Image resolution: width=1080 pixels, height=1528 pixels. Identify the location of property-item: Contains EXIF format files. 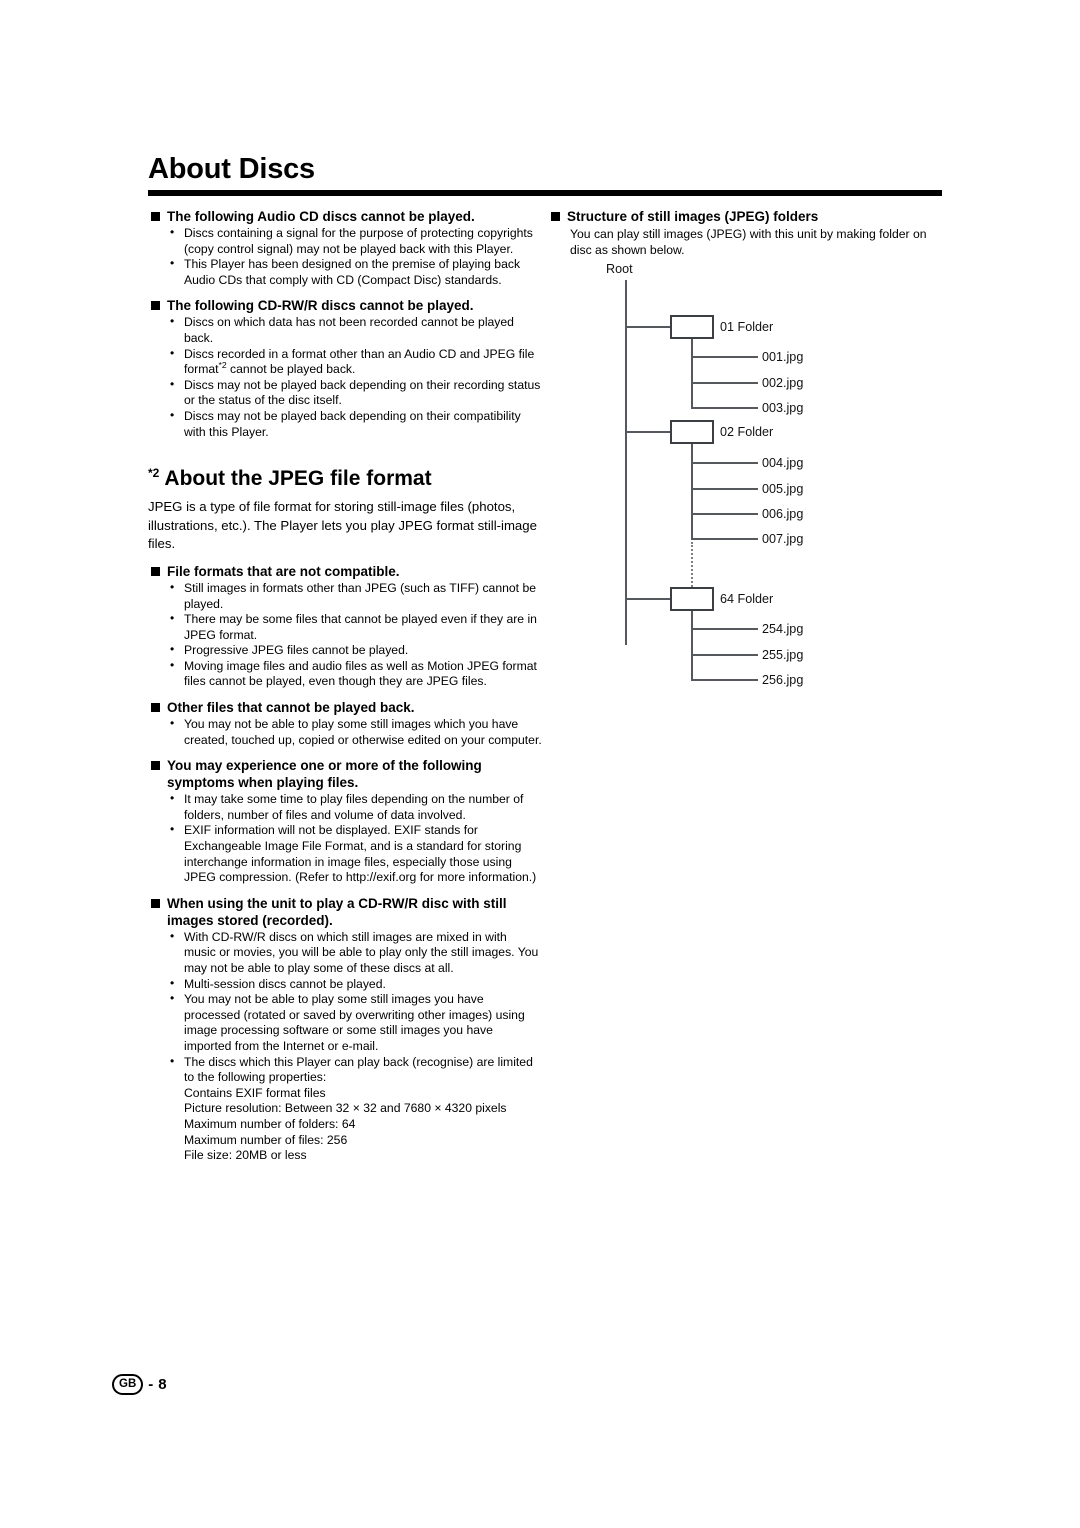
(255, 1092).